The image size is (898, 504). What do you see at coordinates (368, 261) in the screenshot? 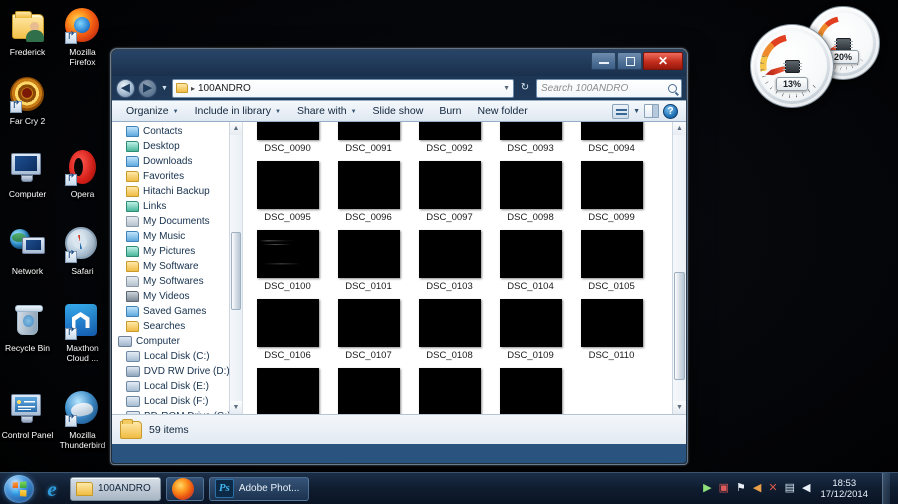
I see `file-item: DSC_0101` at bounding box center [368, 261].